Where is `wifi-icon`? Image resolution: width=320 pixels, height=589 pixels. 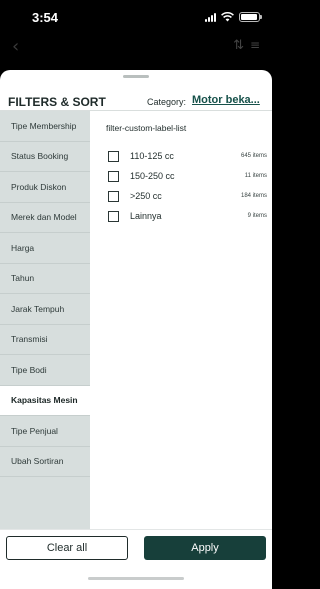
wifi-icon is located at coordinates (227, 17).